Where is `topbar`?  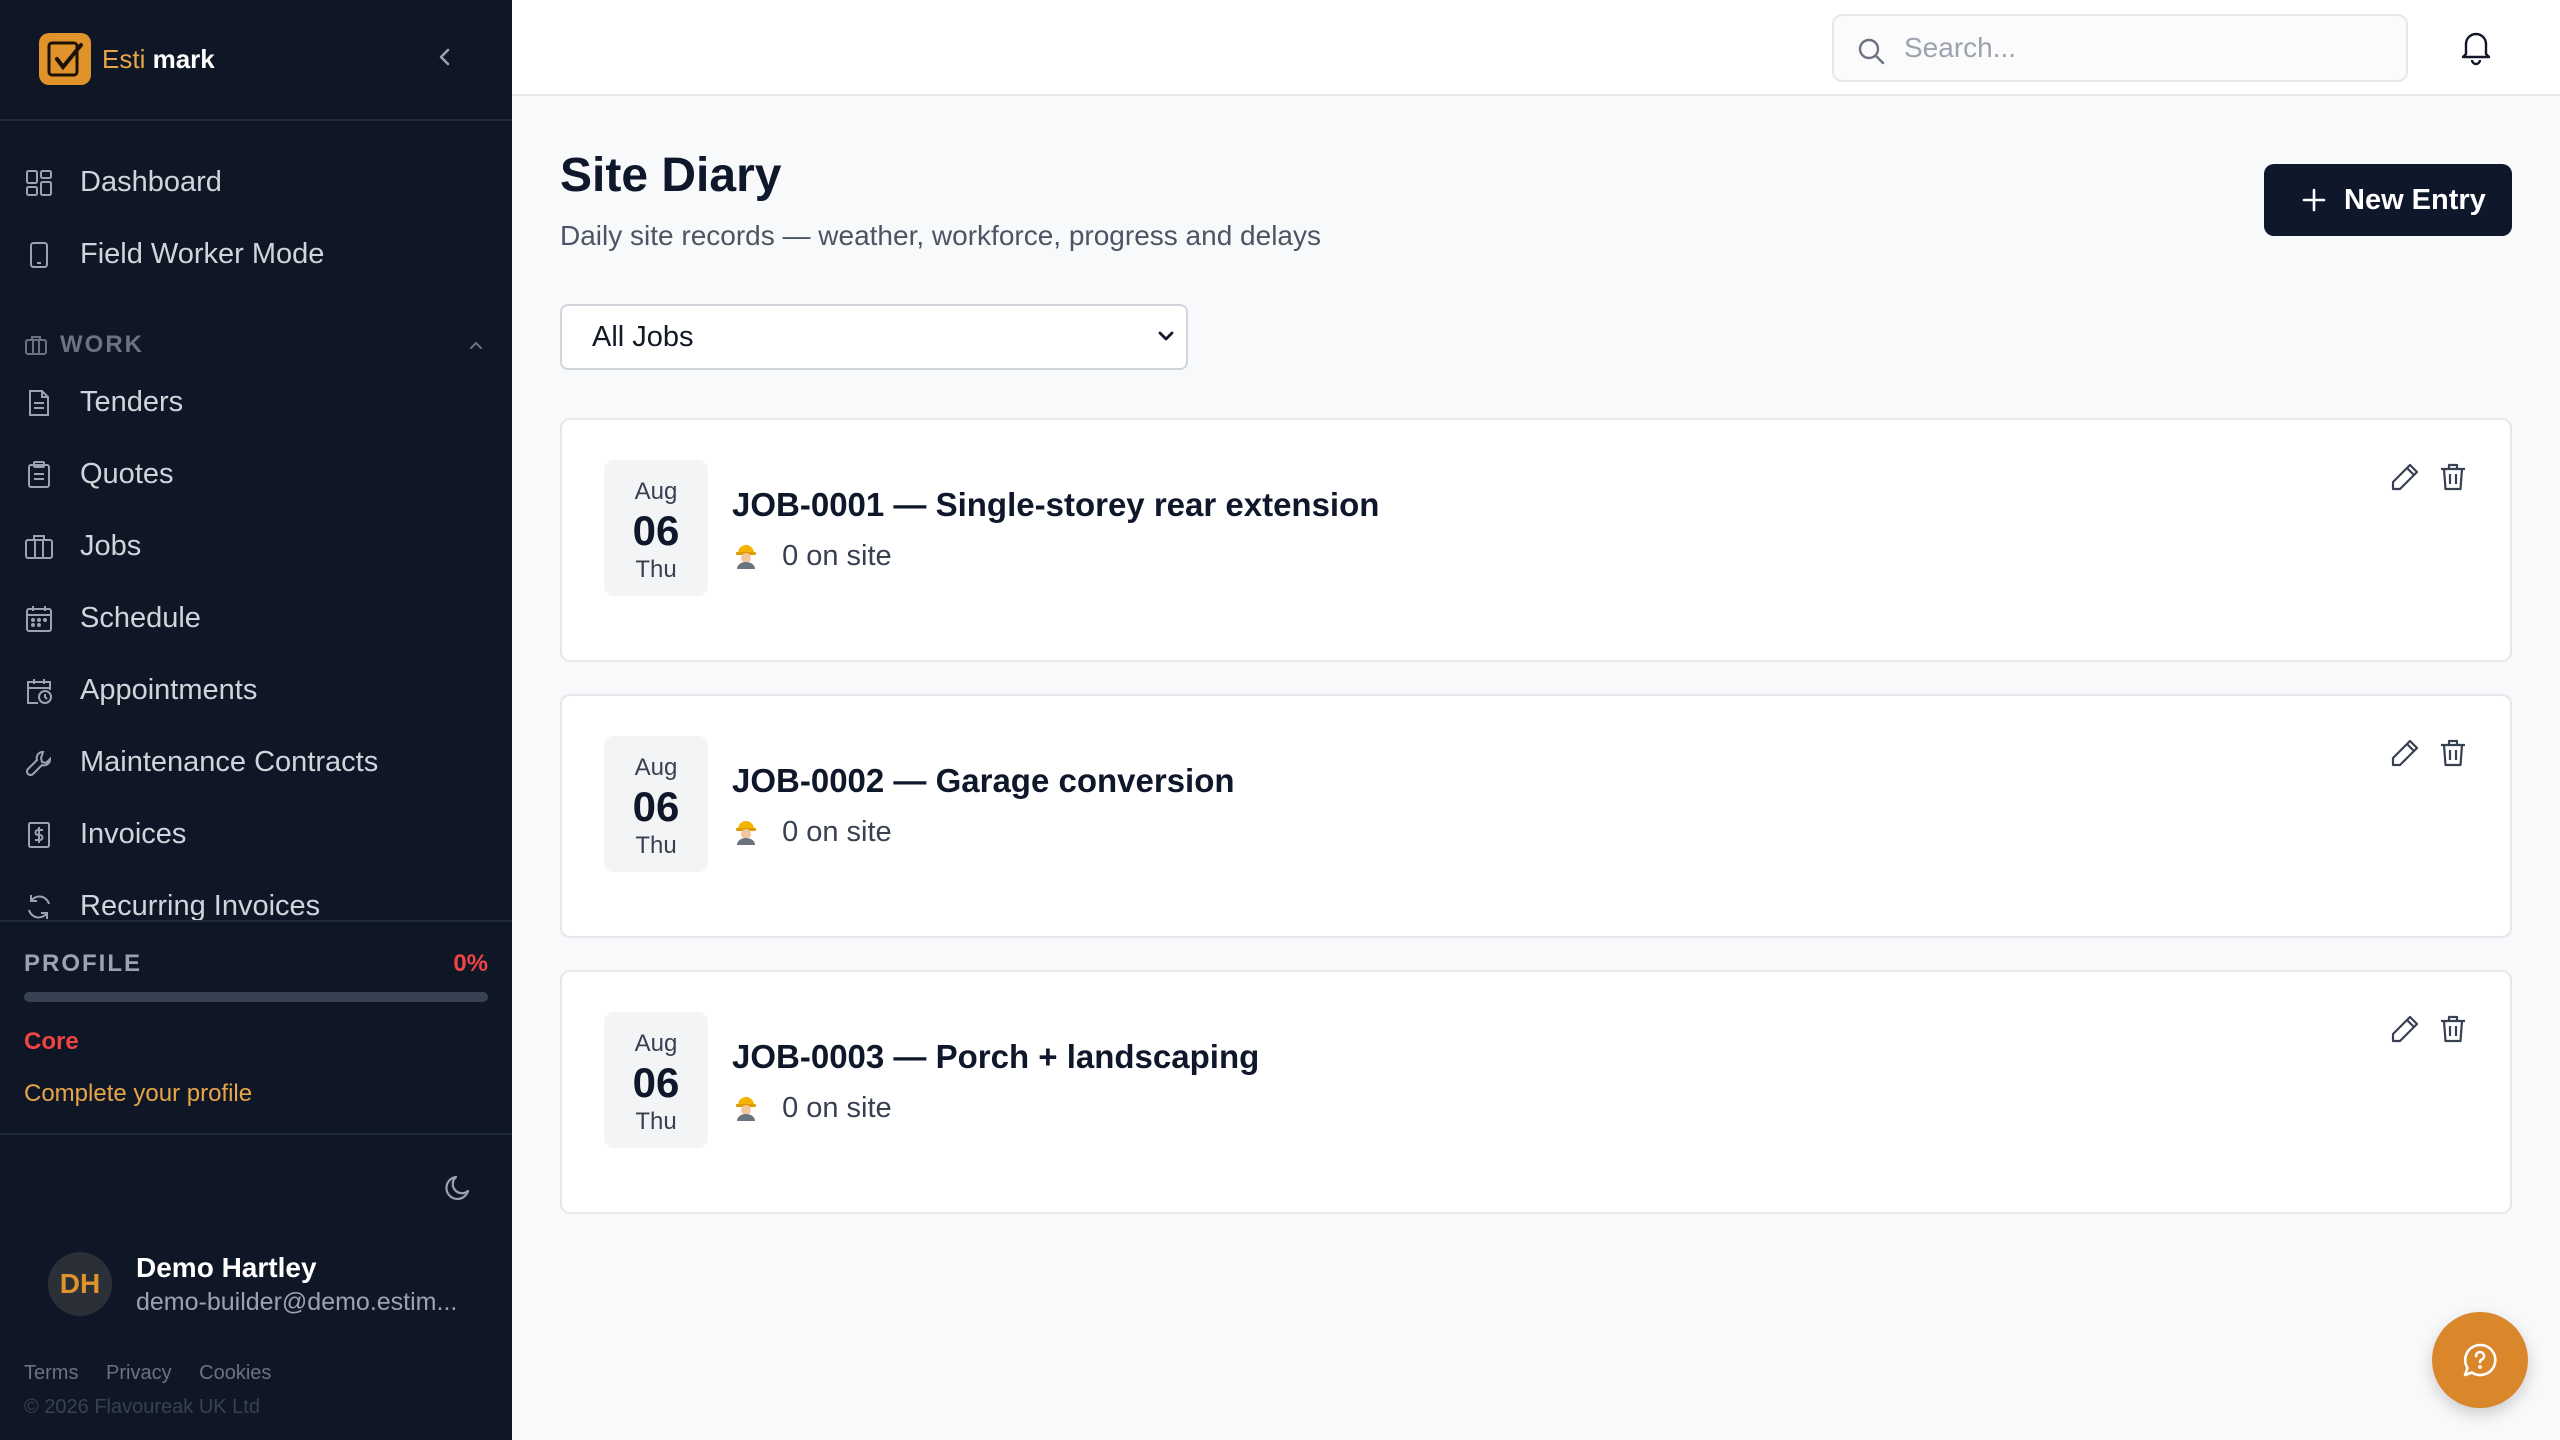
topbar is located at coordinates (1536, 48).